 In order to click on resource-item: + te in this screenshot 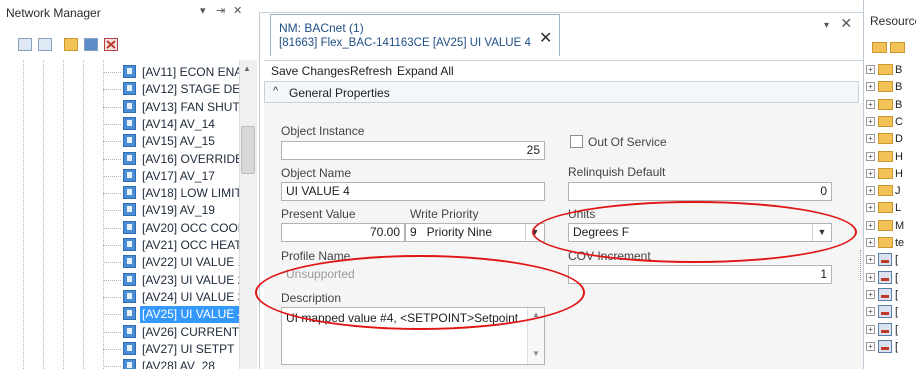, I will do `click(891, 243)`.